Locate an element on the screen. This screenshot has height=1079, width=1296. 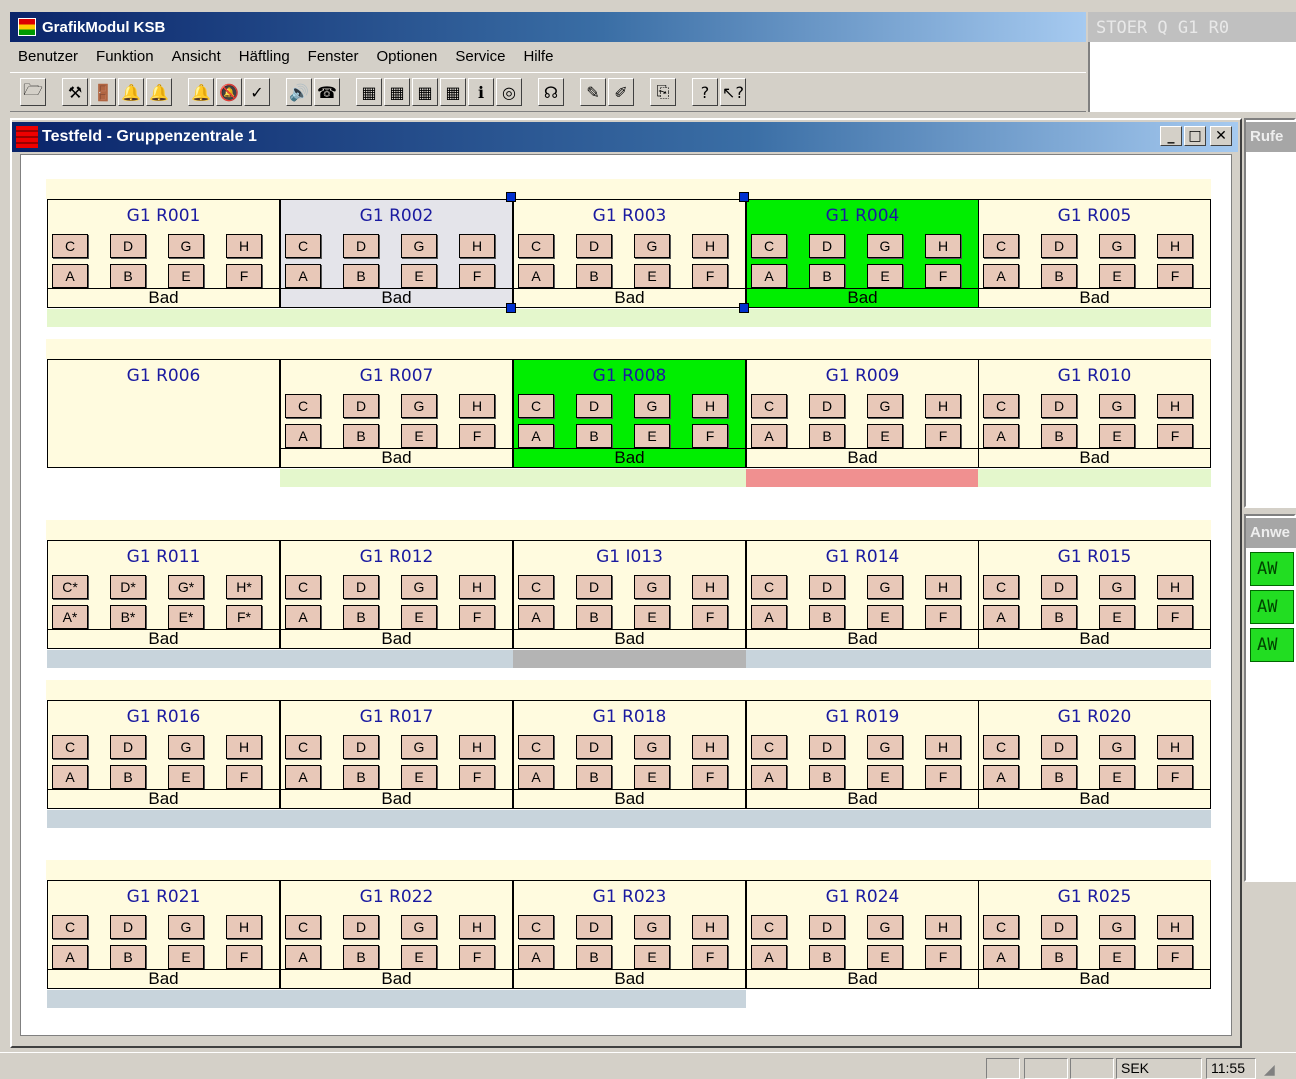
bed-button: C* is located at coordinates (70, 587).